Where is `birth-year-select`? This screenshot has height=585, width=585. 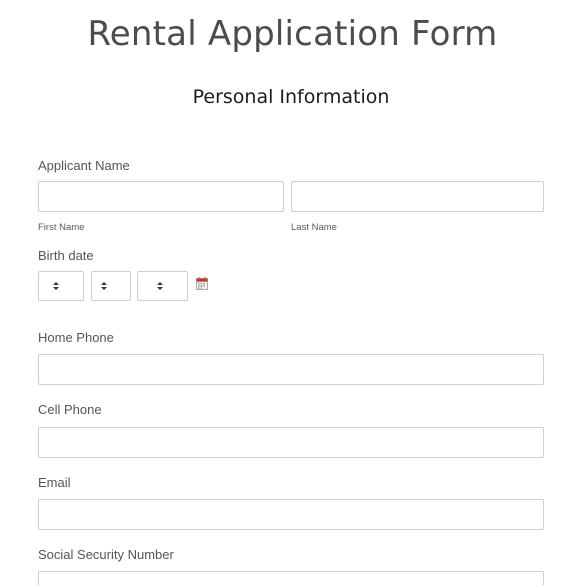
birth-year-select is located at coordinates (162, 286).